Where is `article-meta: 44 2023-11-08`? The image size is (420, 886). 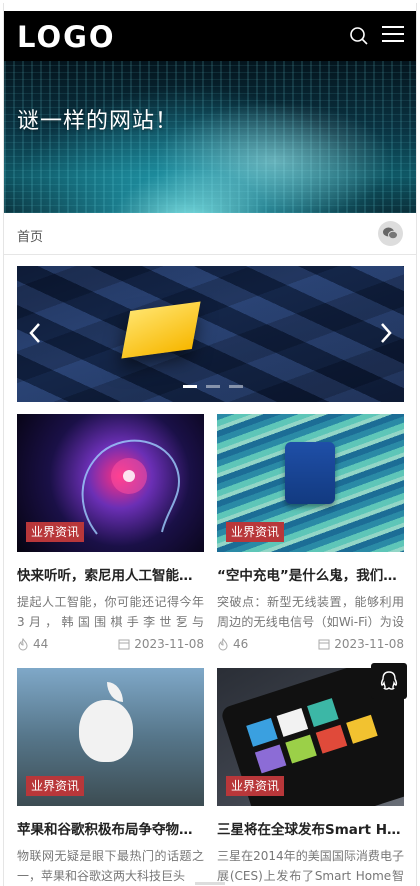 article-meta: 44 2023-11-08 is located at coordinates (110, 646).